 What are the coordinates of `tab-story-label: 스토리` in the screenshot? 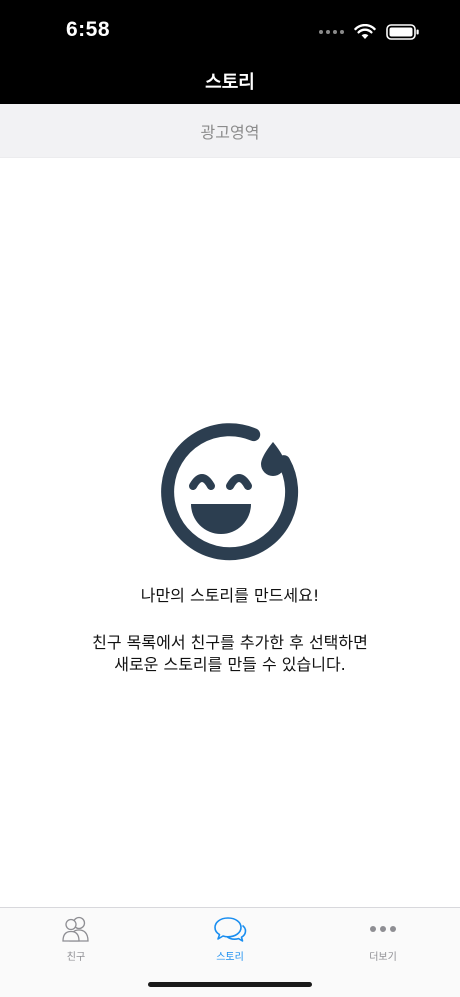 It's located at (230, 957).